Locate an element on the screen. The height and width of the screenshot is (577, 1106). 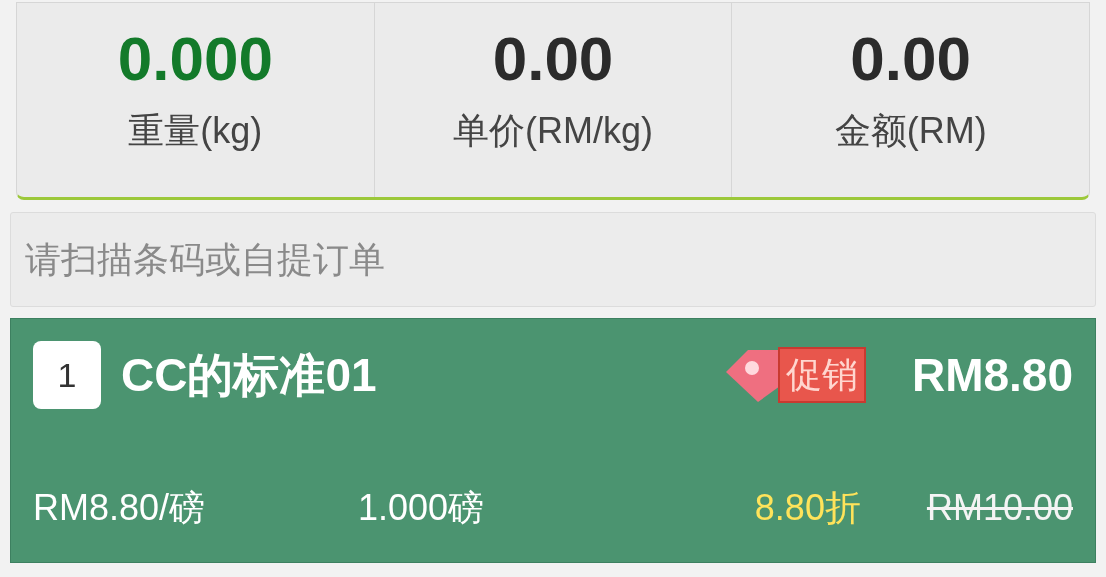
readout-label: 单价(RM/kg) is located at coordinates (553, 131).